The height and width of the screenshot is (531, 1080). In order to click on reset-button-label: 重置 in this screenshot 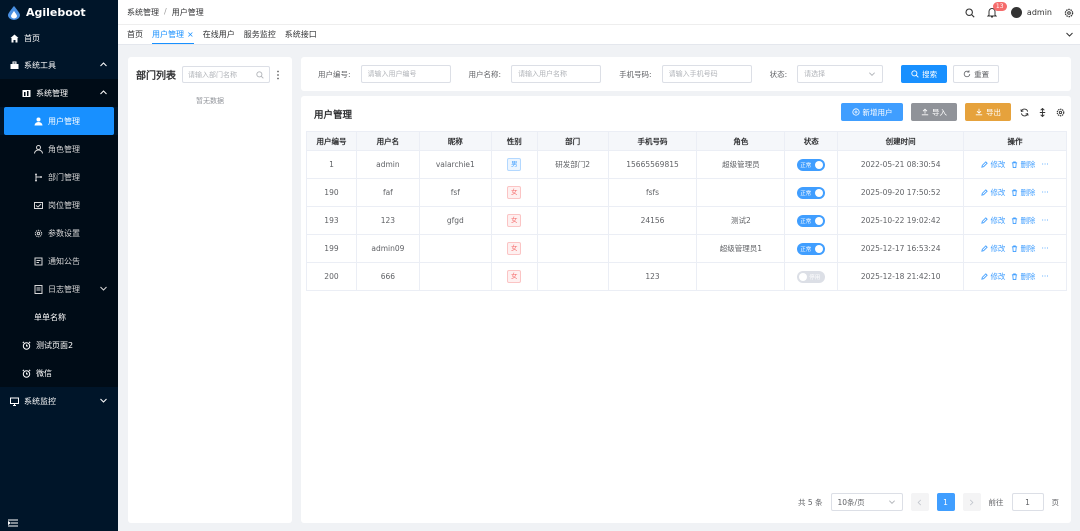, I will do `click(982, 74)`.